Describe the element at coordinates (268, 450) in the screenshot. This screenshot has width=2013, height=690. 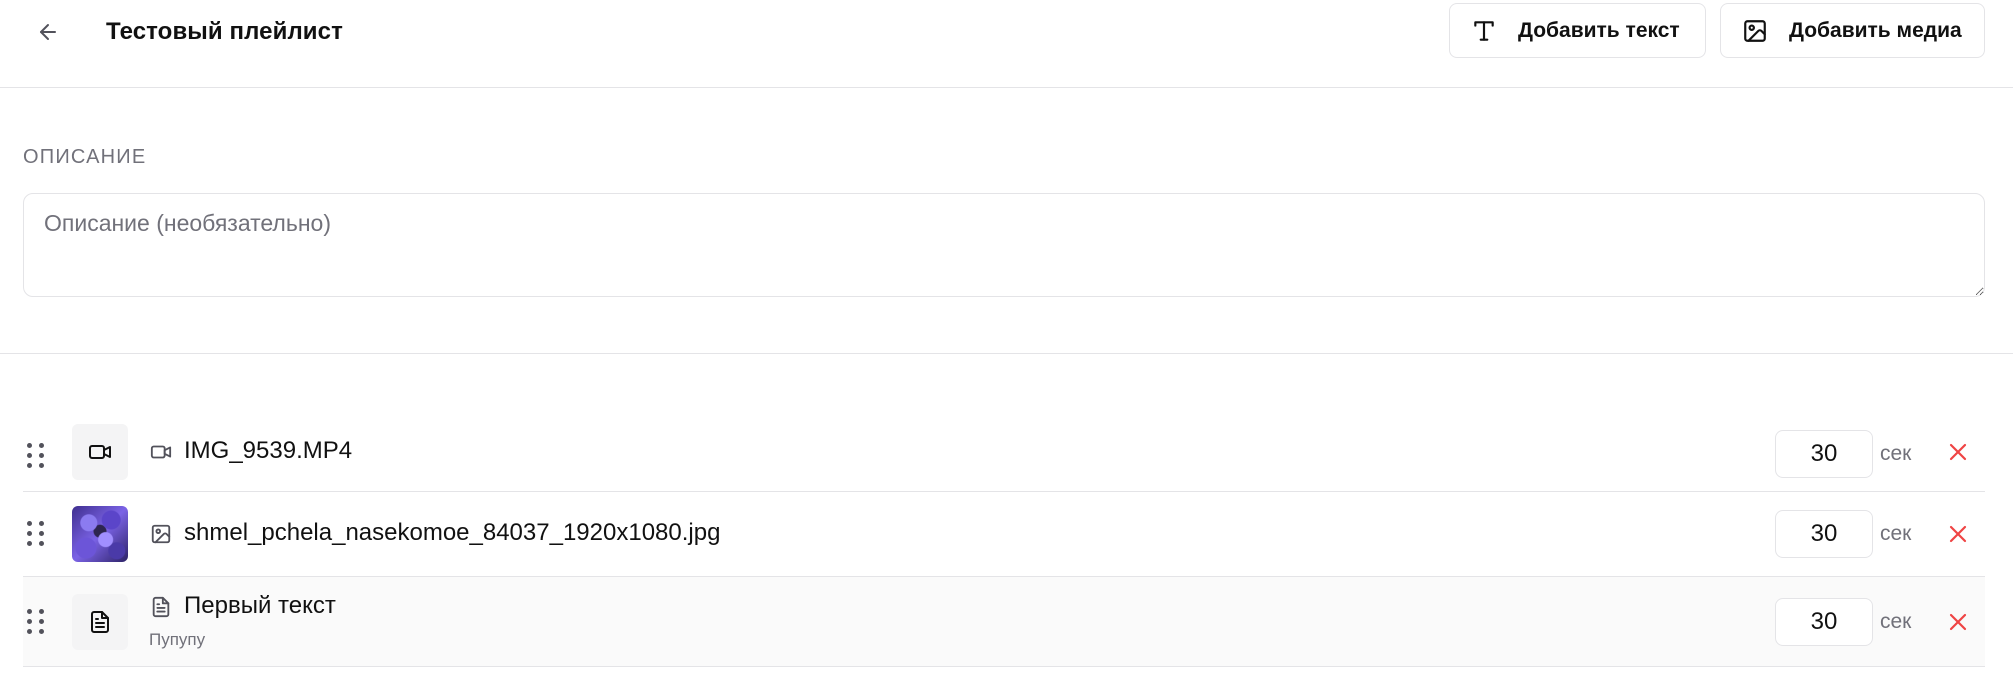
I see `item-name: IMG_9539.MP4` at that location.